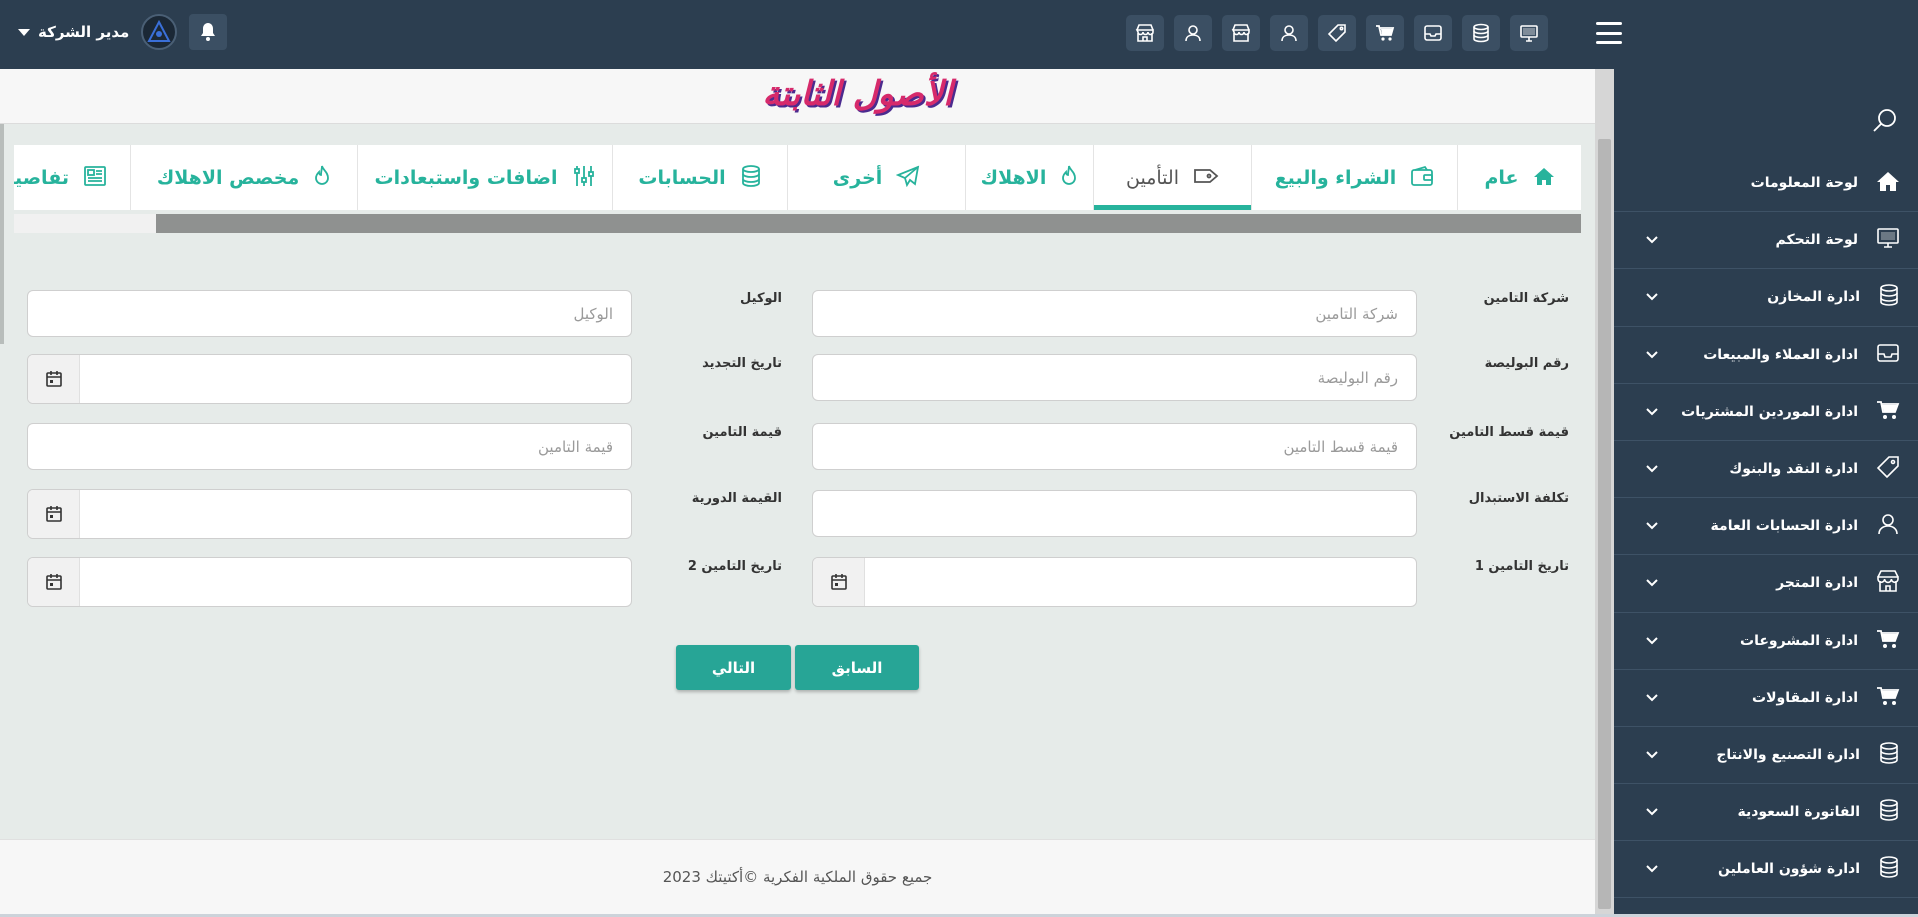  I want to click on content-scrollbar-thumb, so click(1604, 524).